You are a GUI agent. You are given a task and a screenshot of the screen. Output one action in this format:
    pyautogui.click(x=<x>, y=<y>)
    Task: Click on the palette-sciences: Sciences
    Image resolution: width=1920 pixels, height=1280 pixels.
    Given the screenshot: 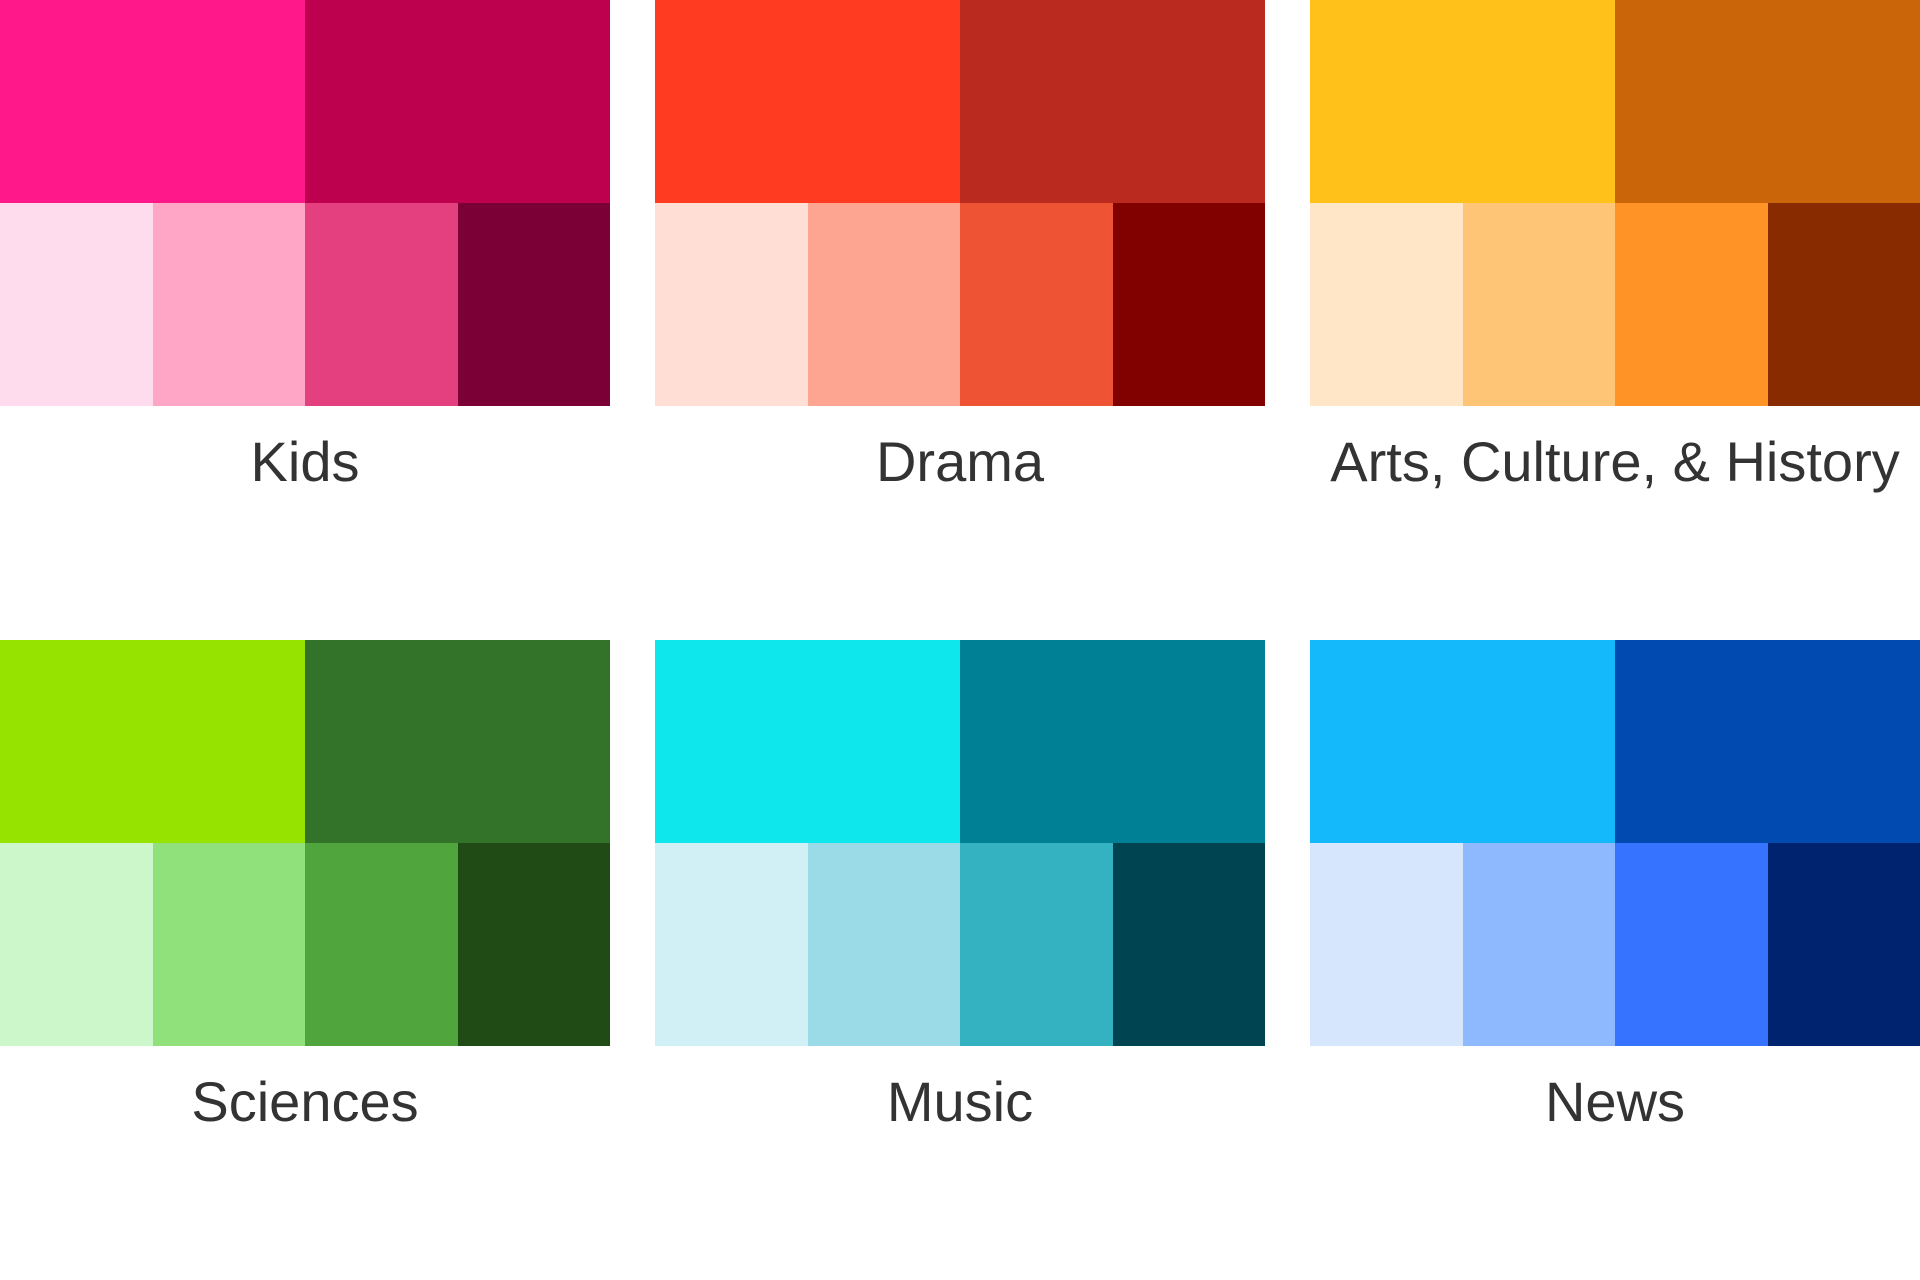 What is the action you would take?
    pyautogui.click(x=305, y=885)
    